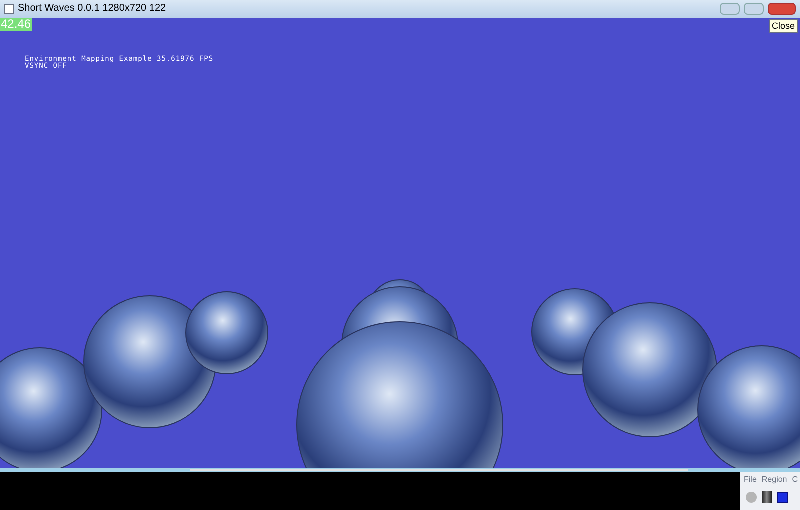 This screenshot has height=510, width=800. I want to click on tooltip: Close, so click(783, 26).